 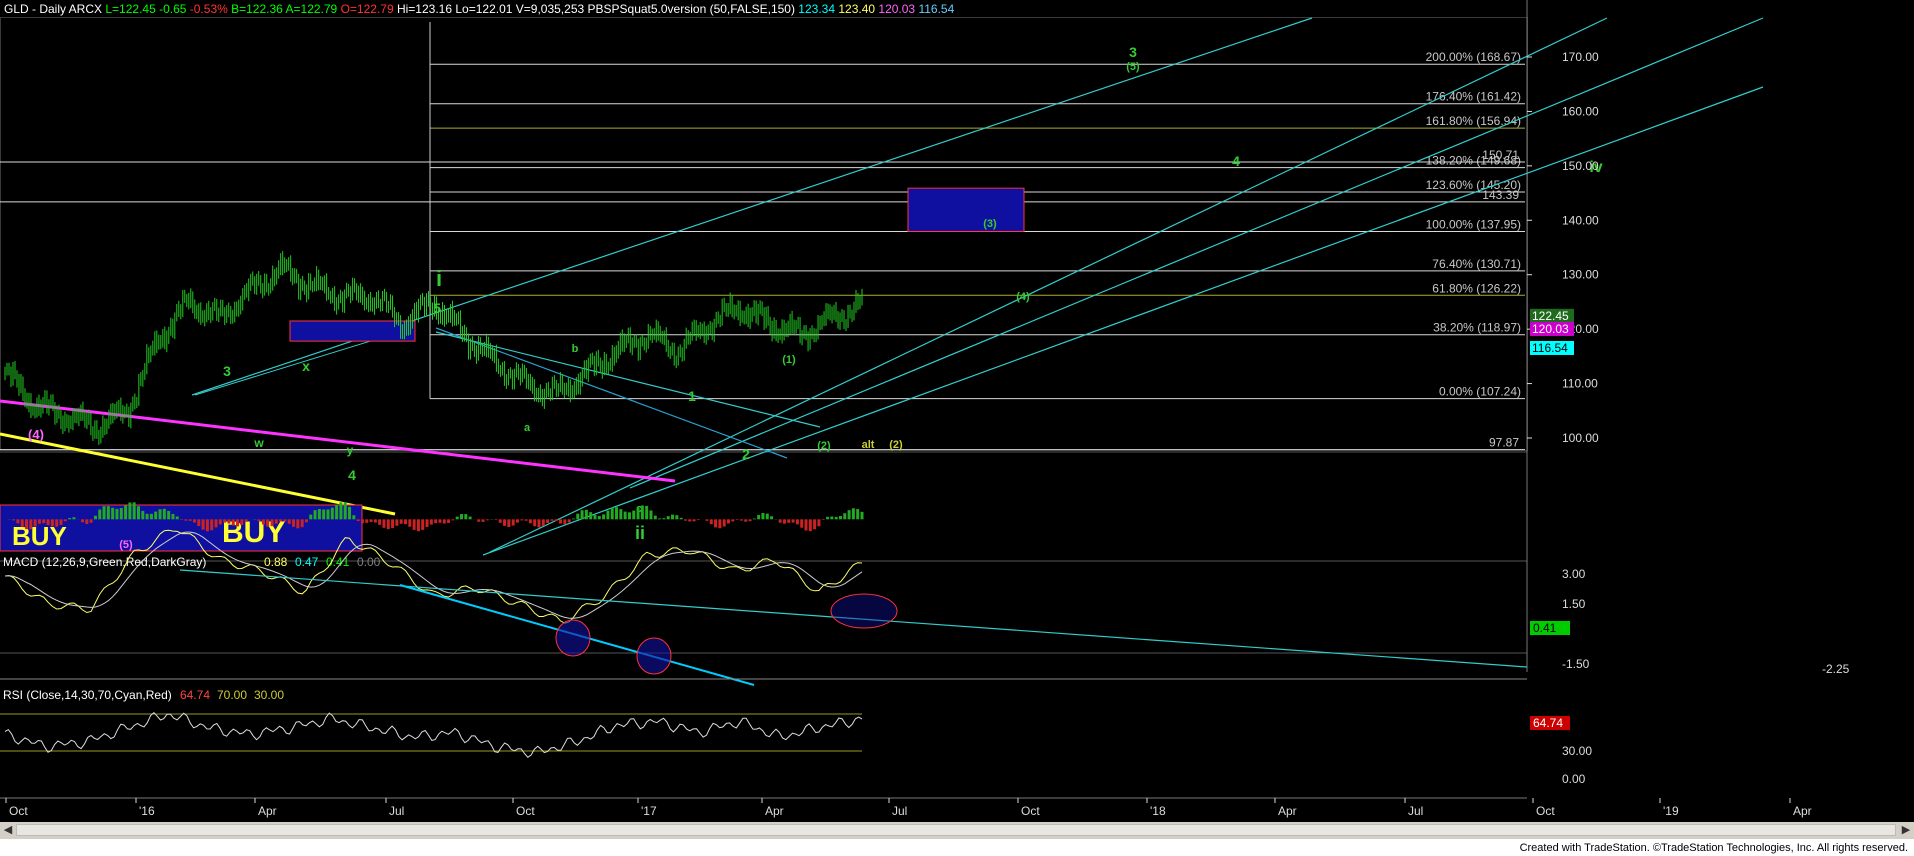 I want to click on rsi-tick-label: 30.00, so click(x=1577, y=751).